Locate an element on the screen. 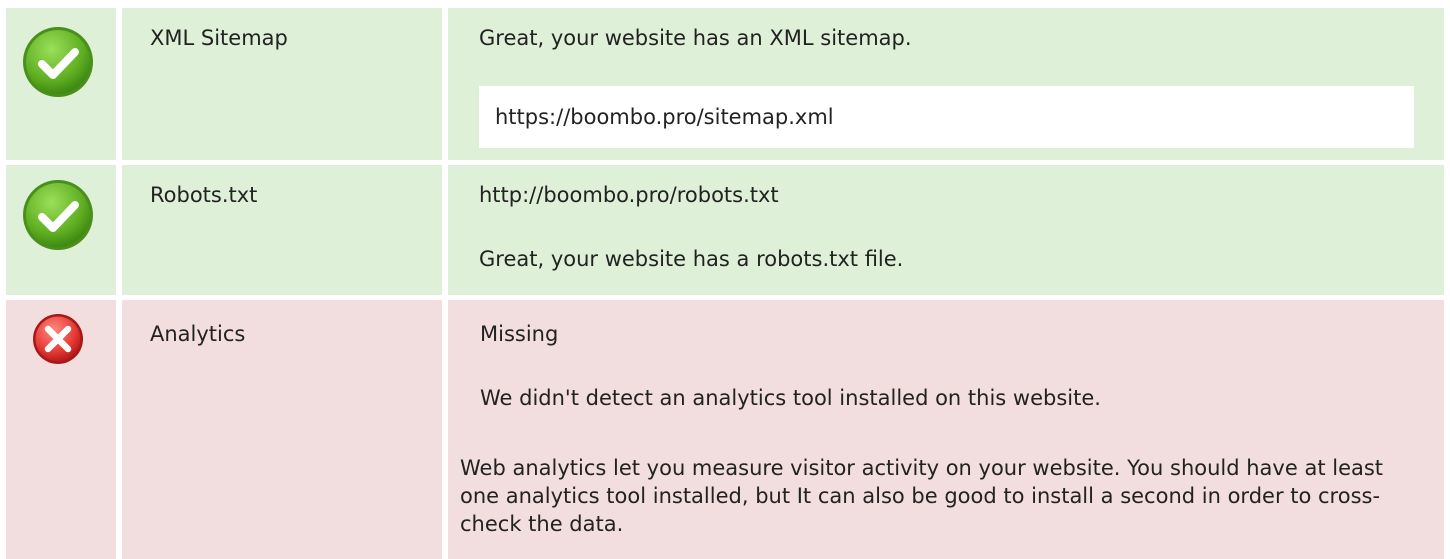 This screenshot has width=1450, height=559. check-name-cell: Robots.txt is located at coordinates (282, 230).